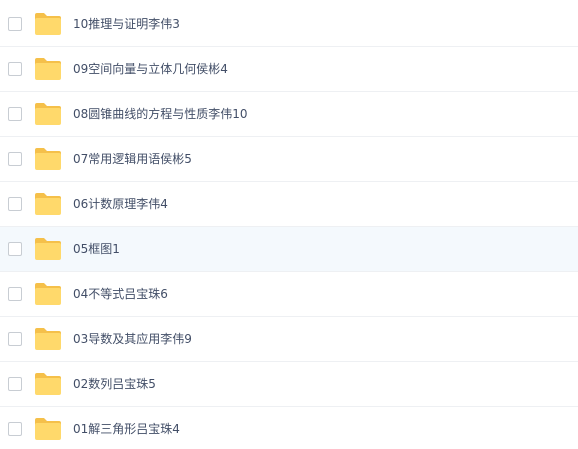  I want to click on file-name: 08圆锥曲线的方程与性质李伟10, so click(160, 114).